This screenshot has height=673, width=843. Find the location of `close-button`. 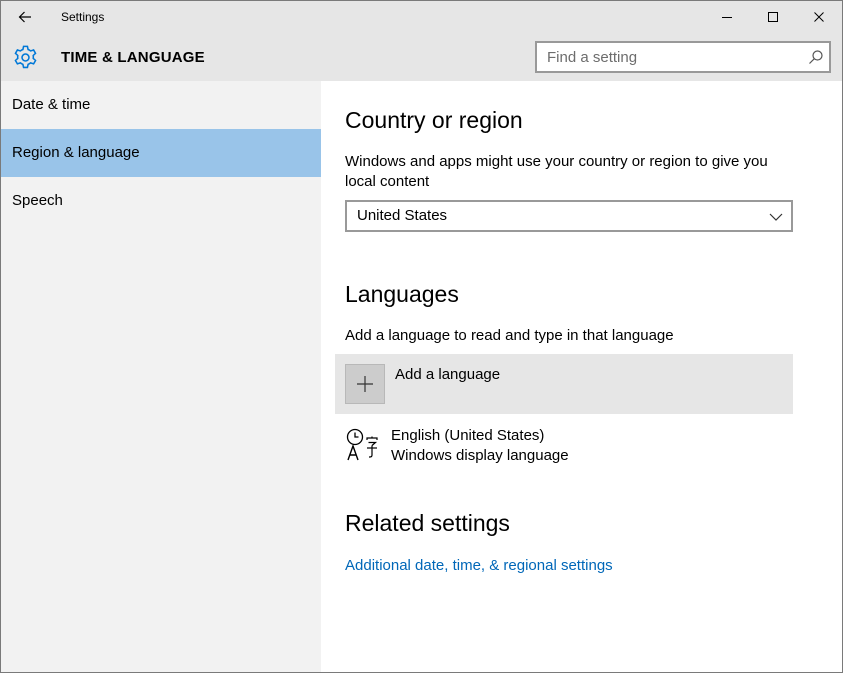

close-button is located at coordinates (819, 17).